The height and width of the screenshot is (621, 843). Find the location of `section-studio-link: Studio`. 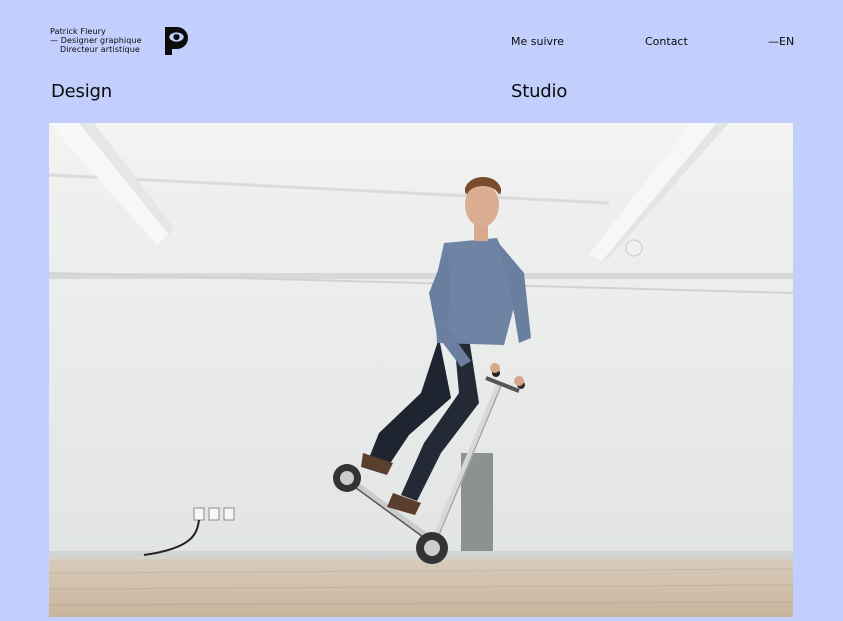

section-studio-link: Studio is located at coordinates (539, 91).